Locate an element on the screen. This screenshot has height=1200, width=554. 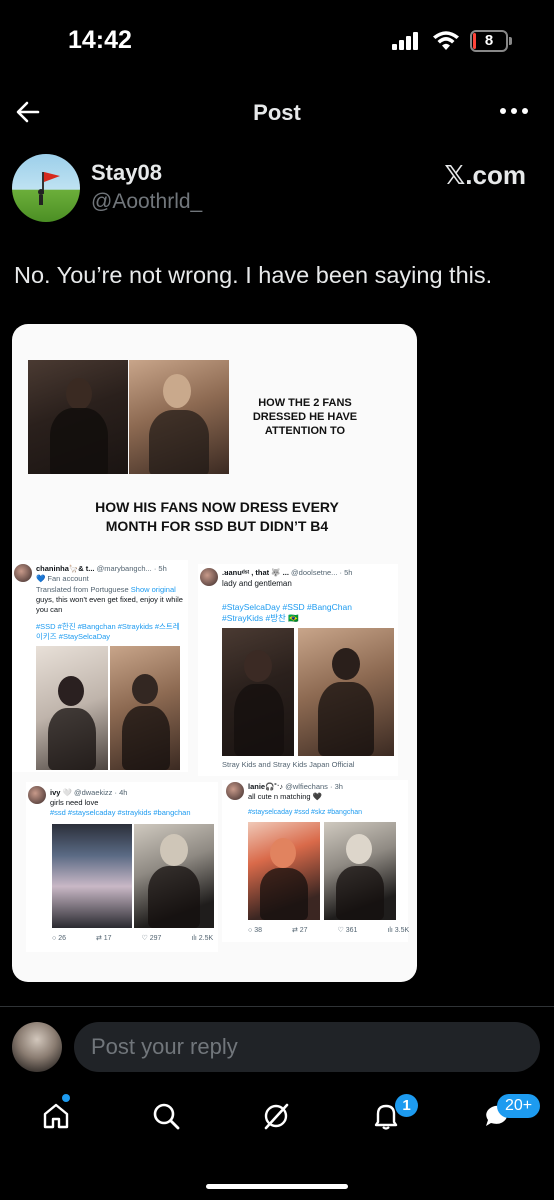
author-name: Stay08 is located at coordinates (126, 173).